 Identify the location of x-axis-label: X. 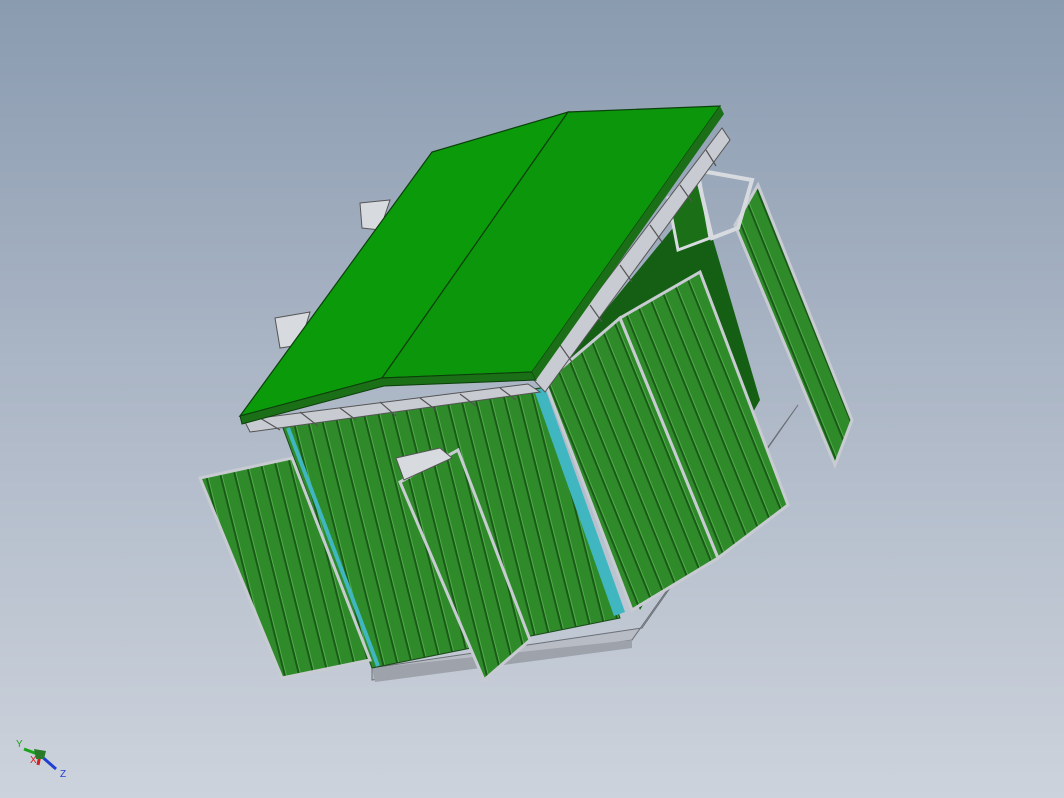
(33, 760).